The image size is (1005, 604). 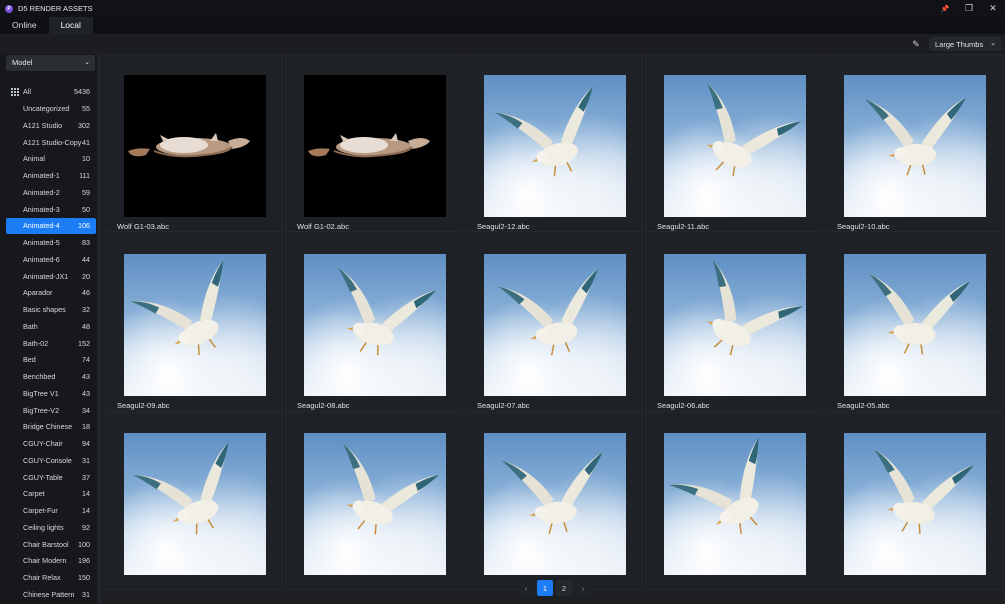 What do you see at coordinates (51, 578) in the screenshot?
I see `sidebar-item-chair-relax: Chair Relax 150` at bounding box center [51, 578].